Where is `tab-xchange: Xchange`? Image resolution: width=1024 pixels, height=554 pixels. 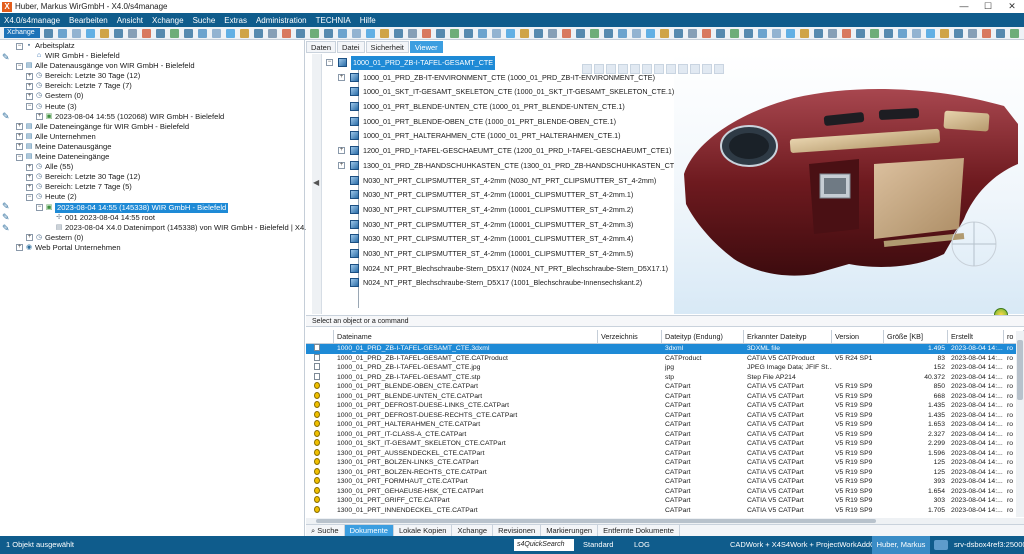 tab-xchange: Xchange is located at coordinates (473, 530).